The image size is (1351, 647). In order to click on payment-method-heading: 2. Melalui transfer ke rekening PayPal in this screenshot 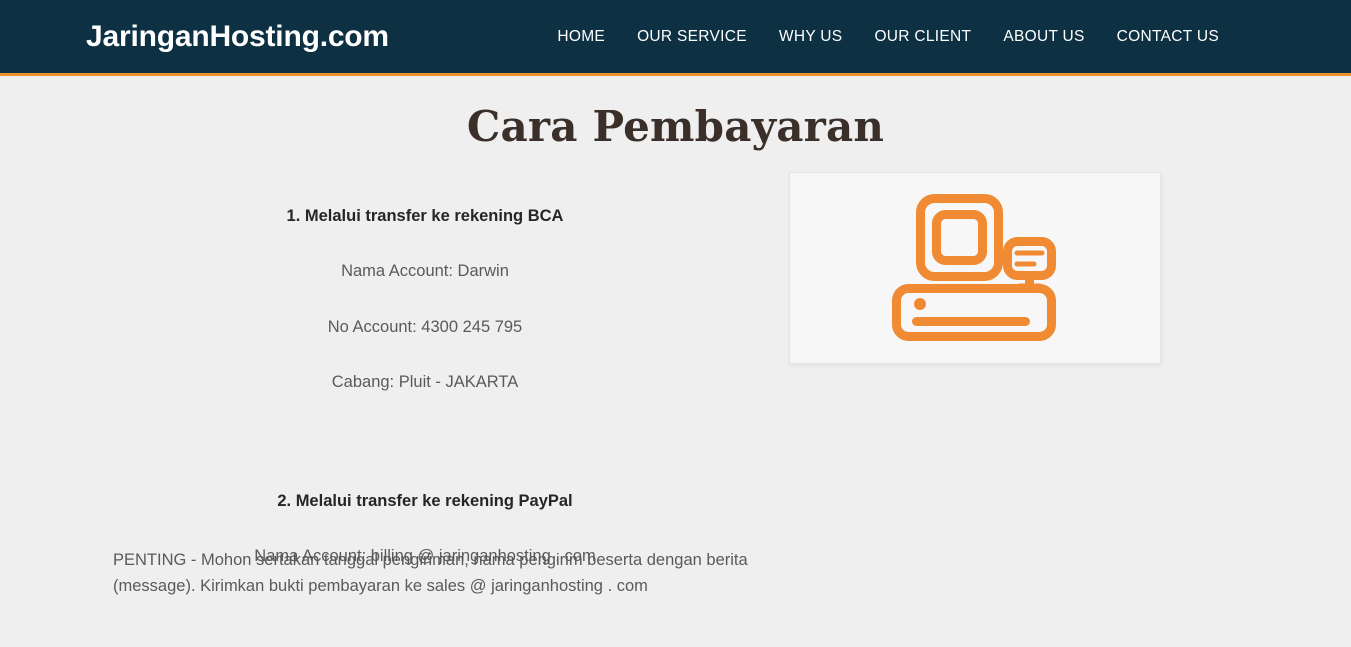, I will do `click(425, 500)`.